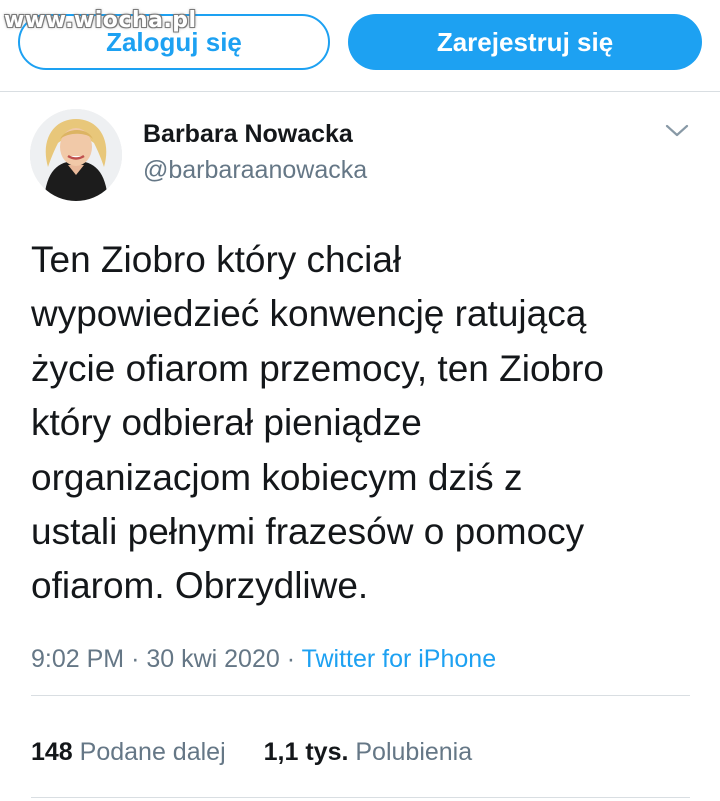  What do you see at coordinates (677, 131) in the screenshot?
I see `chevron-down-icon` at bounding box center [677, 131].